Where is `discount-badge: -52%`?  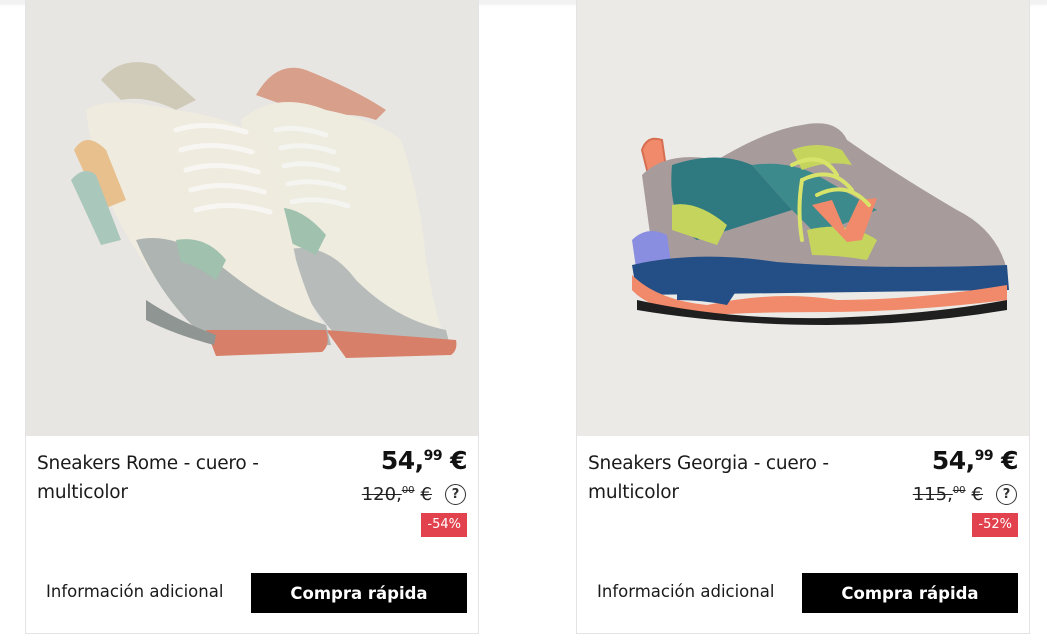 discount-badge: -52% is located at coordinates (995, 525).